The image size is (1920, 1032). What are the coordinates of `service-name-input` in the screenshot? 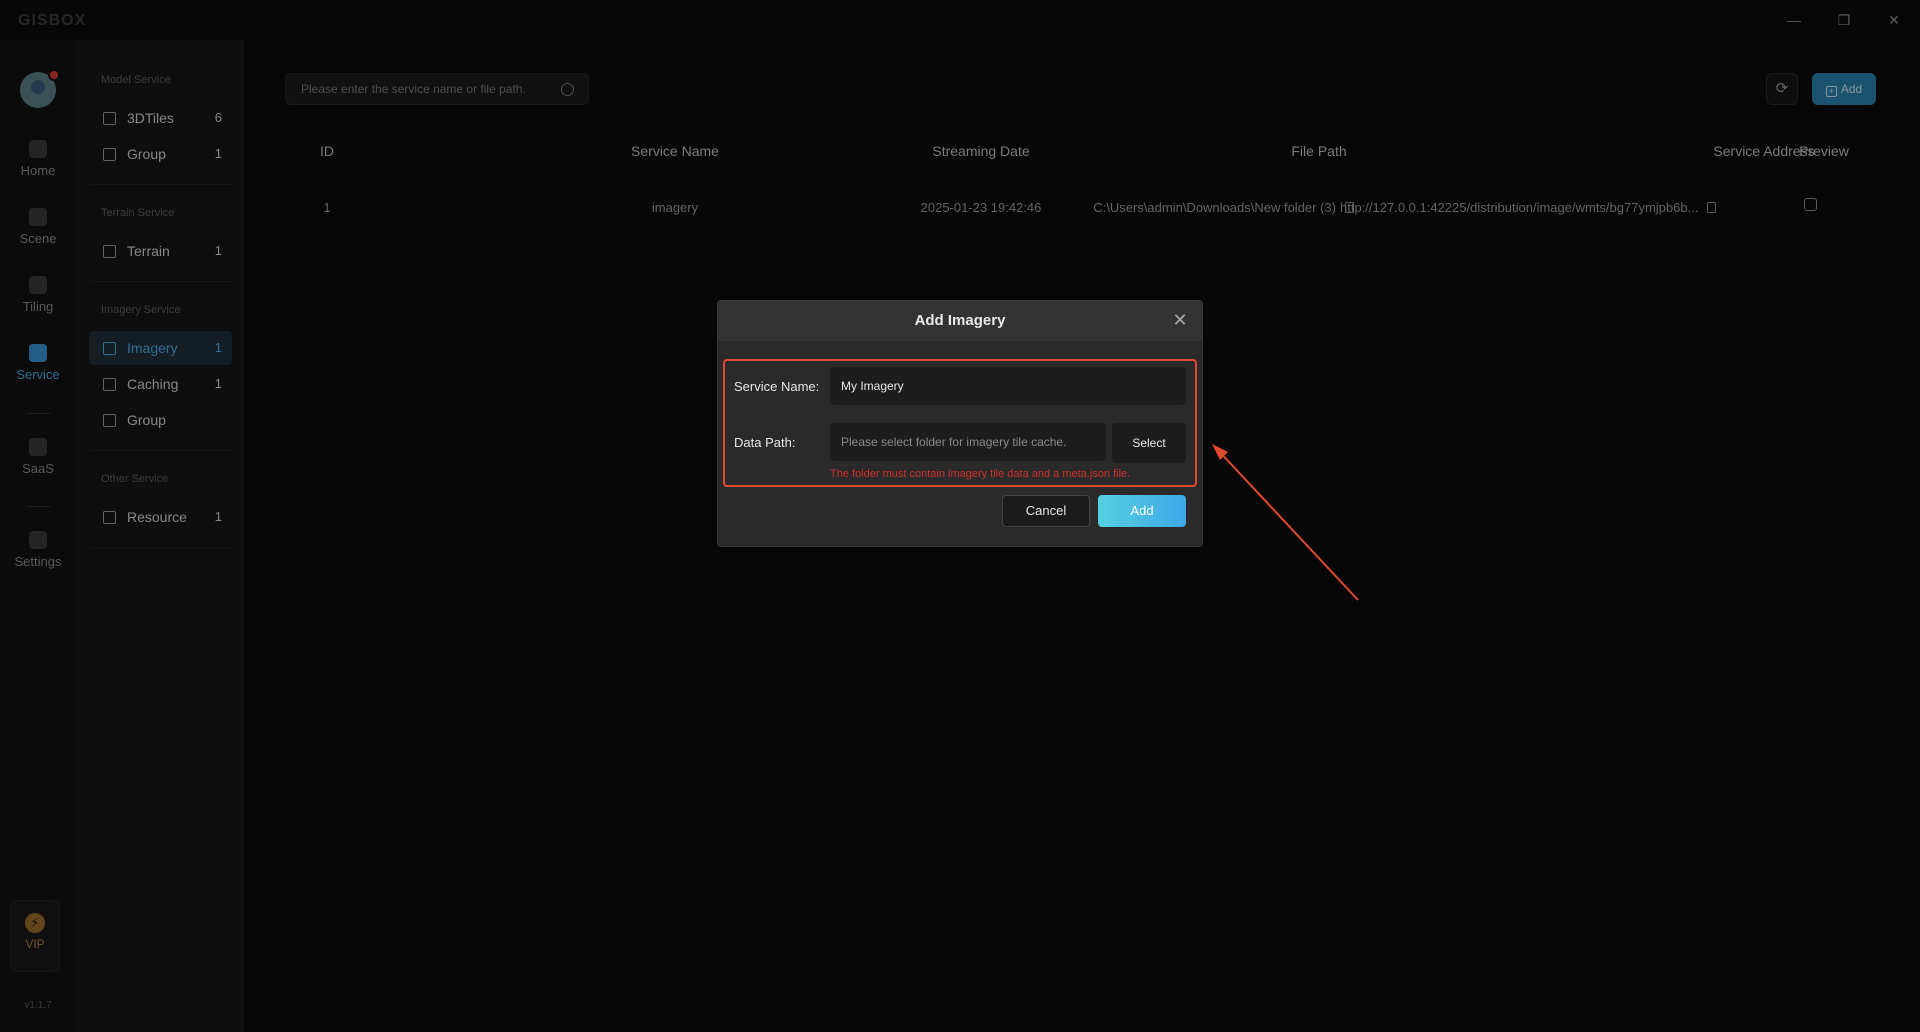 It's located at (1008, 386).